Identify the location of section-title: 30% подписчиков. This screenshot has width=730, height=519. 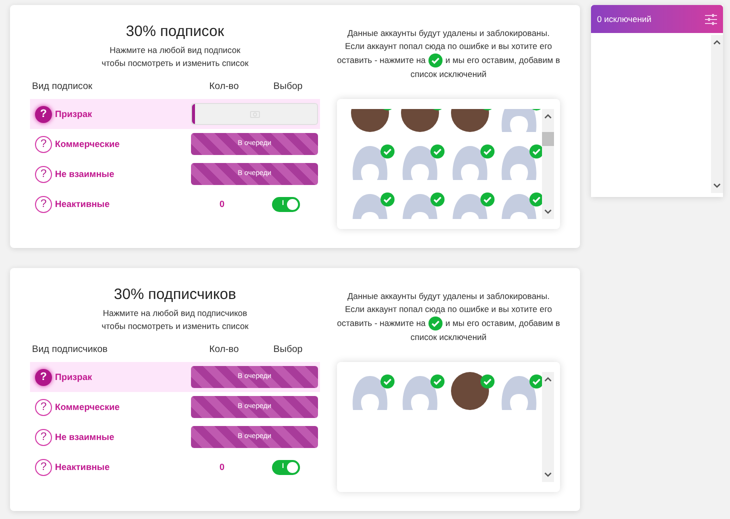
(175, 295).